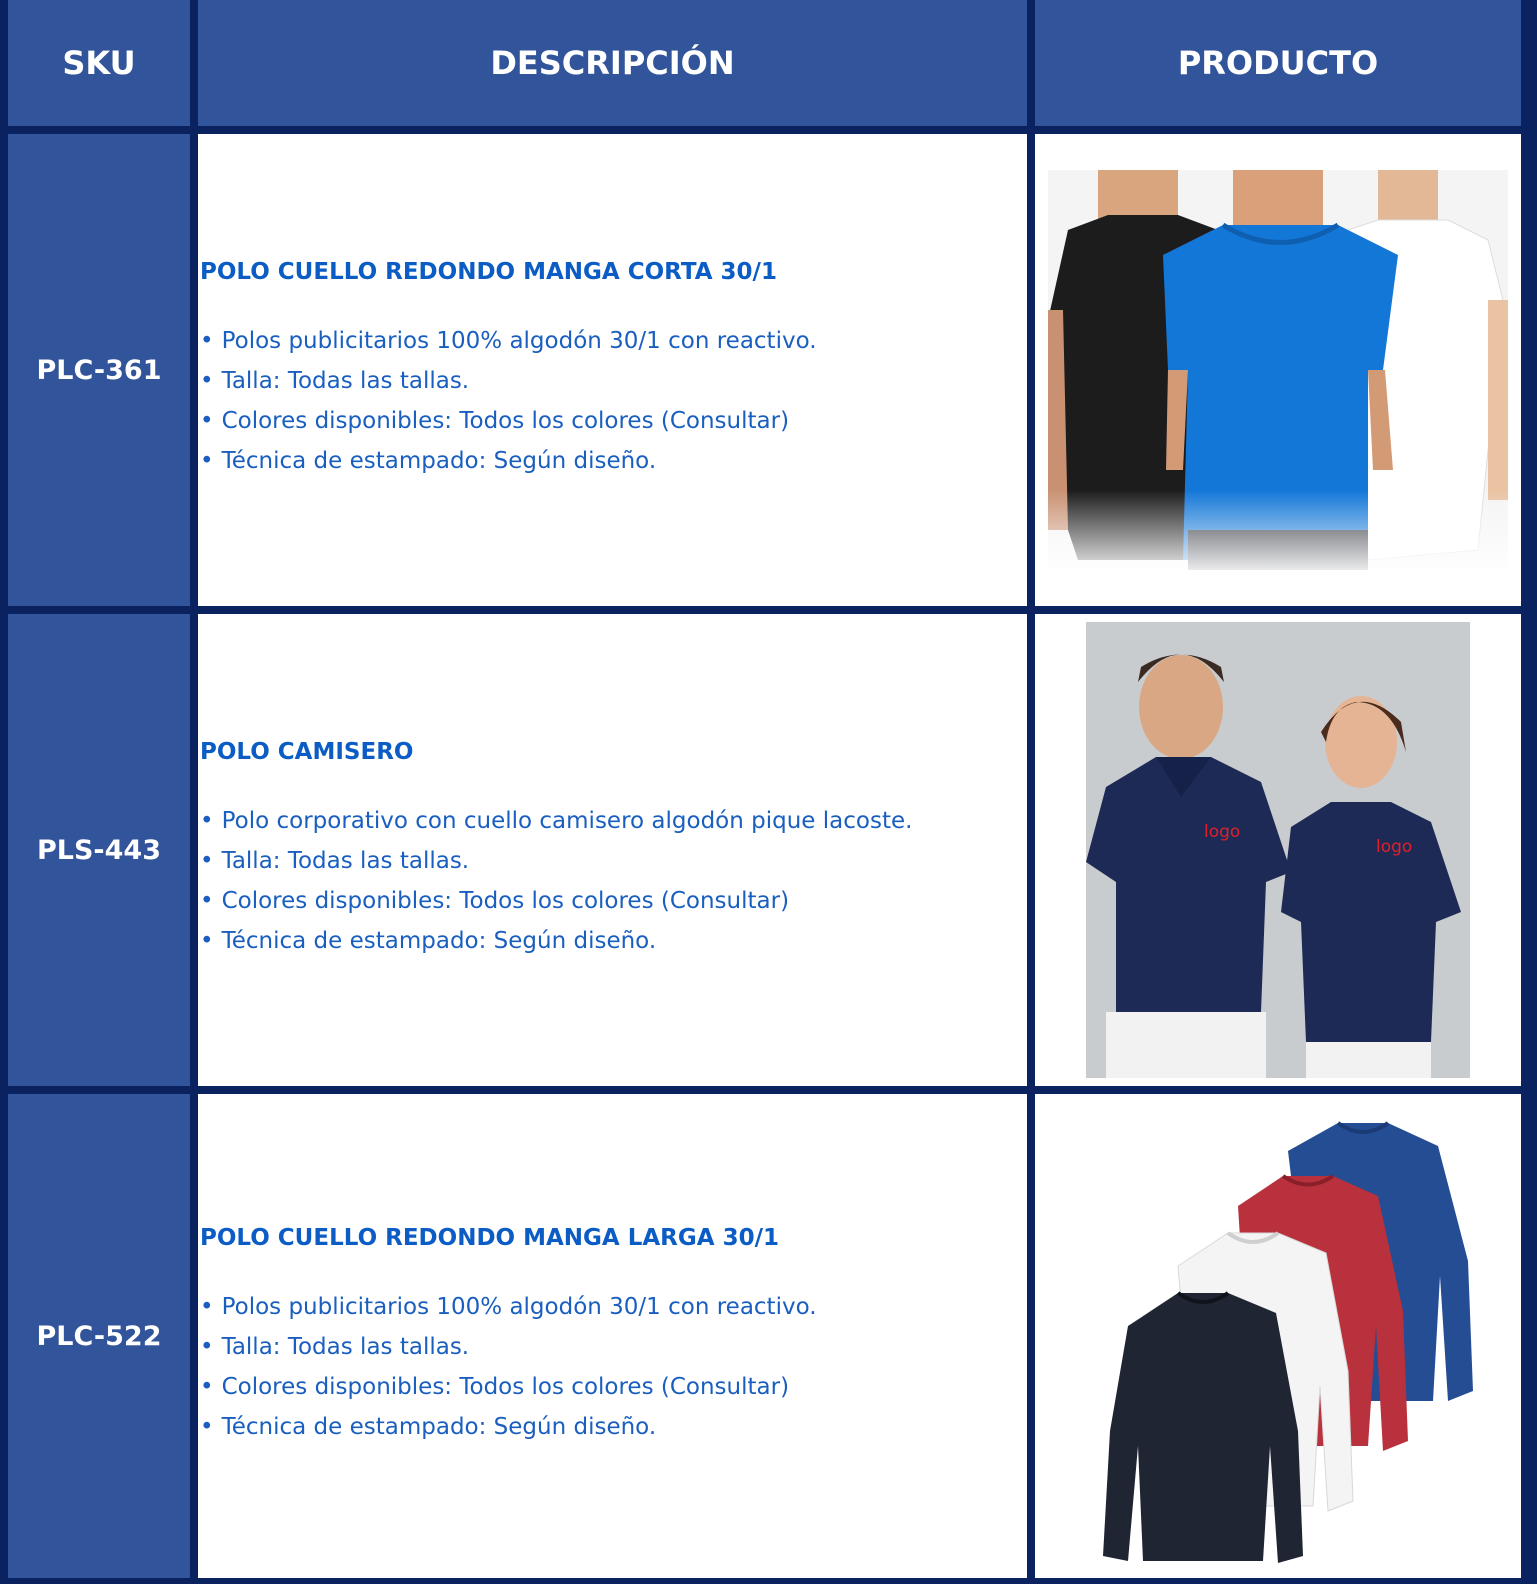 This screenshot has height=1584, width=1537. Describe the element at coordinates (99, 63) in the screenshot. I see `header-sku: SKU` at that location.